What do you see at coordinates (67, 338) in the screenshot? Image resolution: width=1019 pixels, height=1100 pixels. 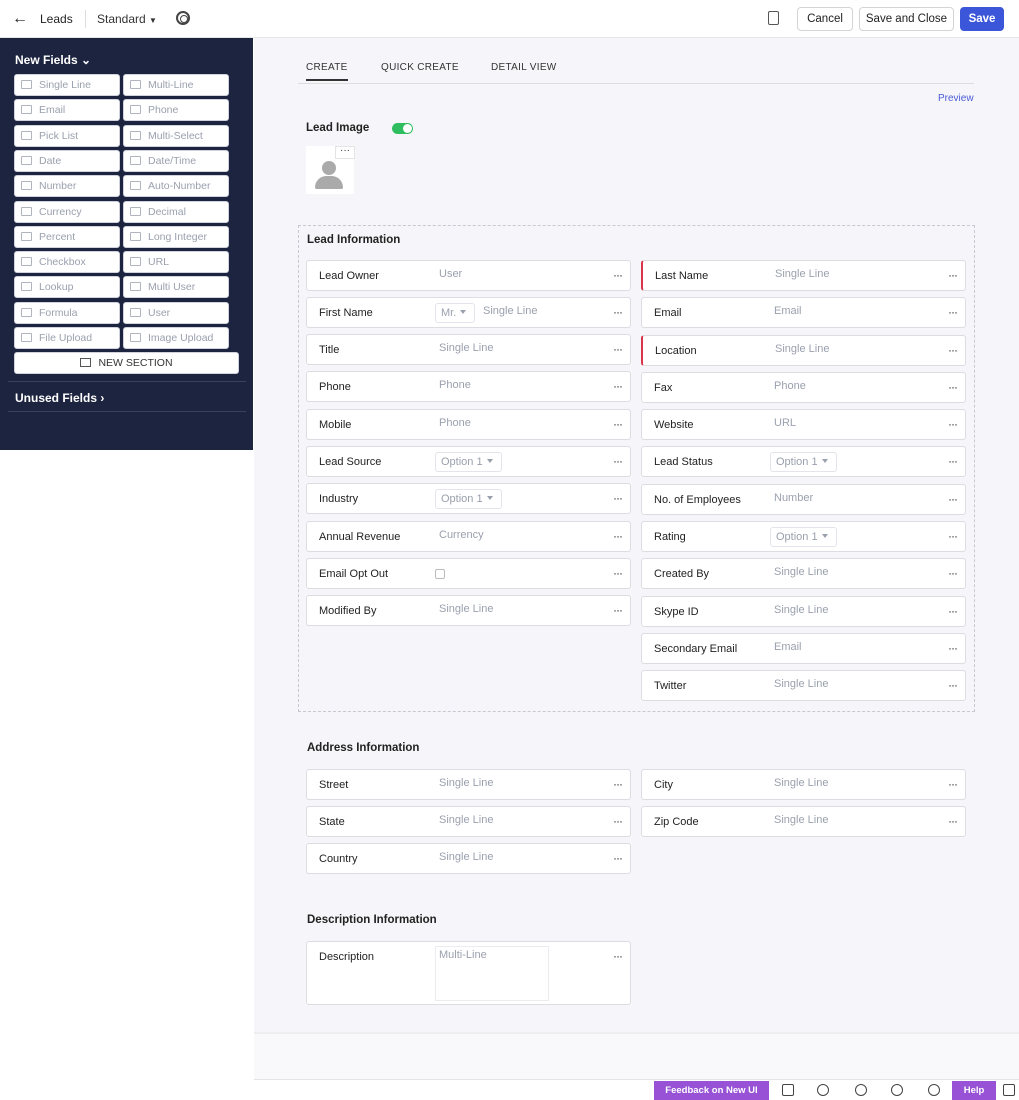 I see `field-type-chip: File Upload` at bounding box center [67, 338].